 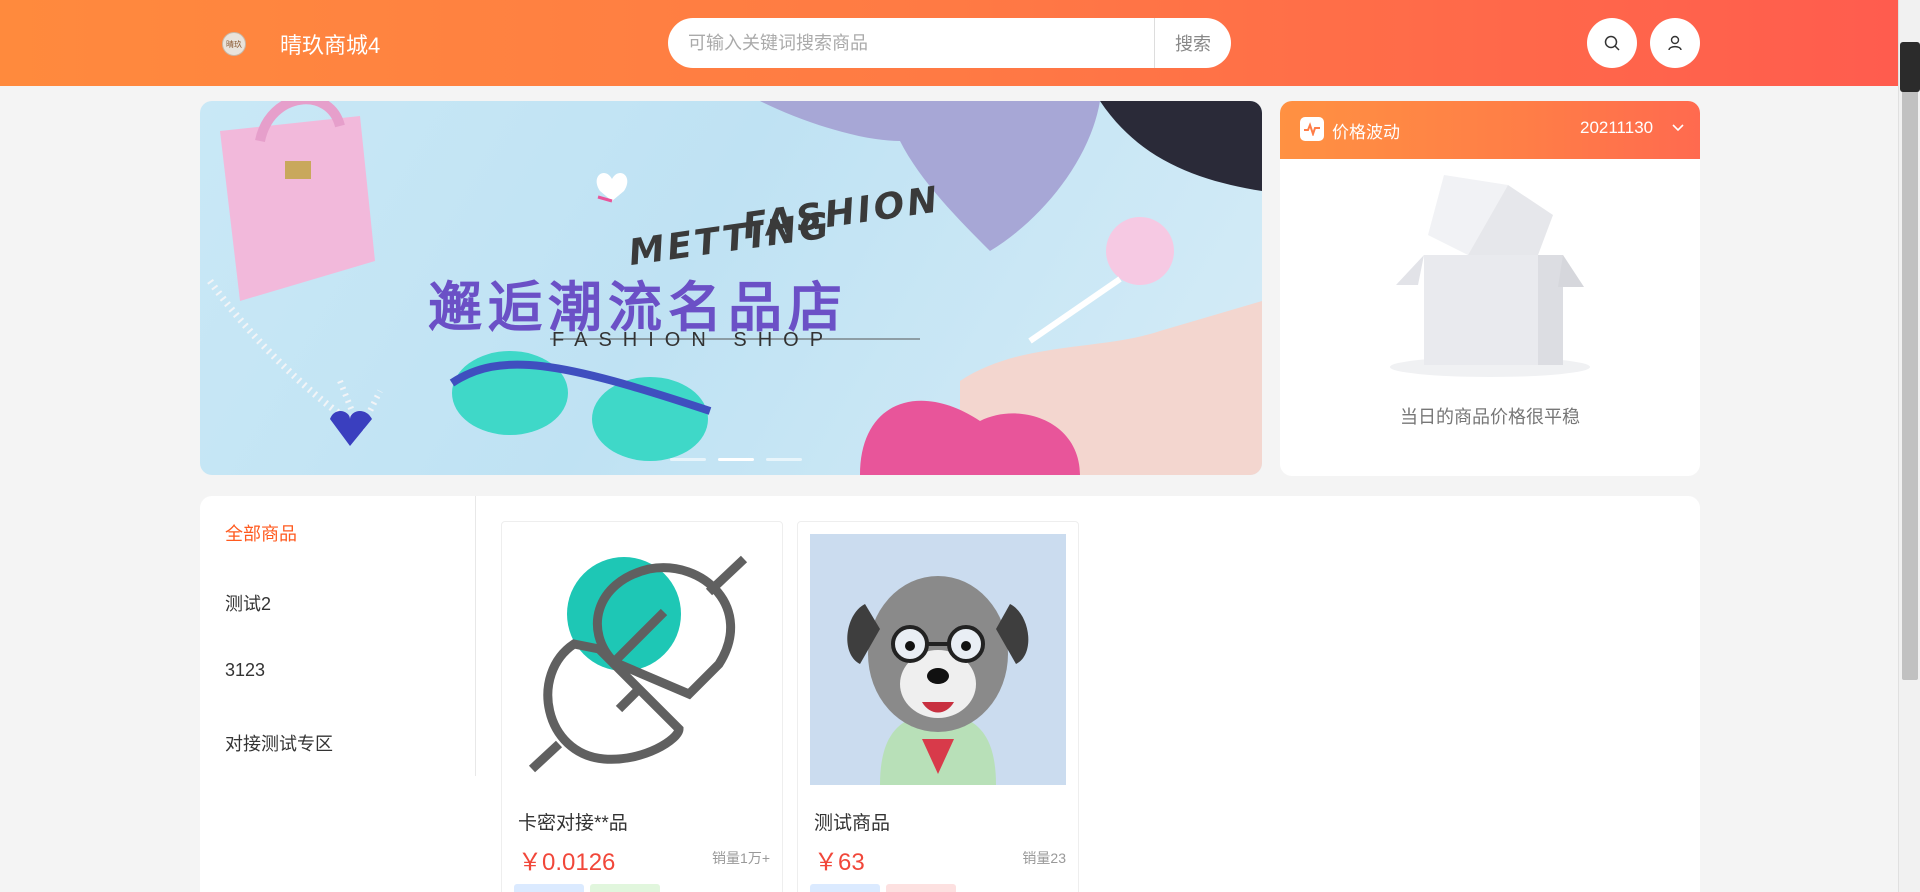 What do you see at coordinates (693, 340) in the screenshot?
I see `banner-subline: FASHION SHOP` at bounding box center [693, 340].